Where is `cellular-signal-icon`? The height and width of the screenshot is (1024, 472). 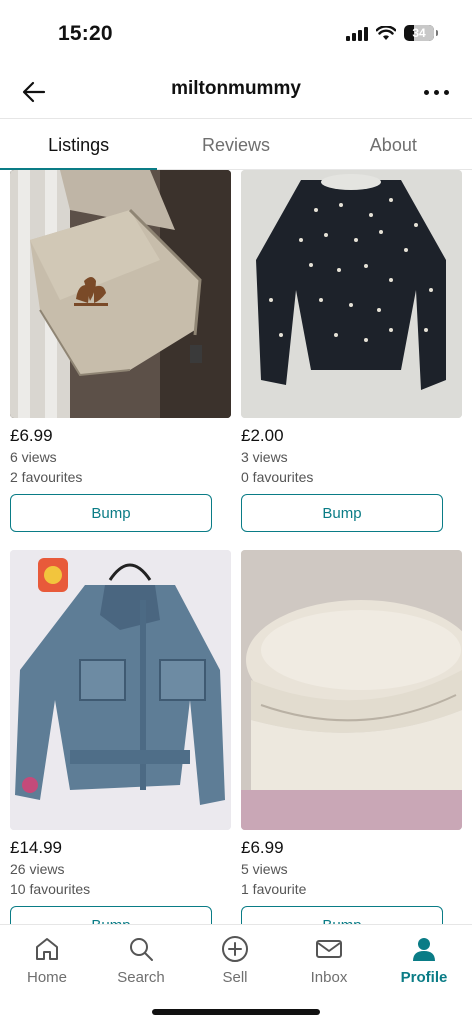
cellular-signal-icon is located at coordinates (357, 33).